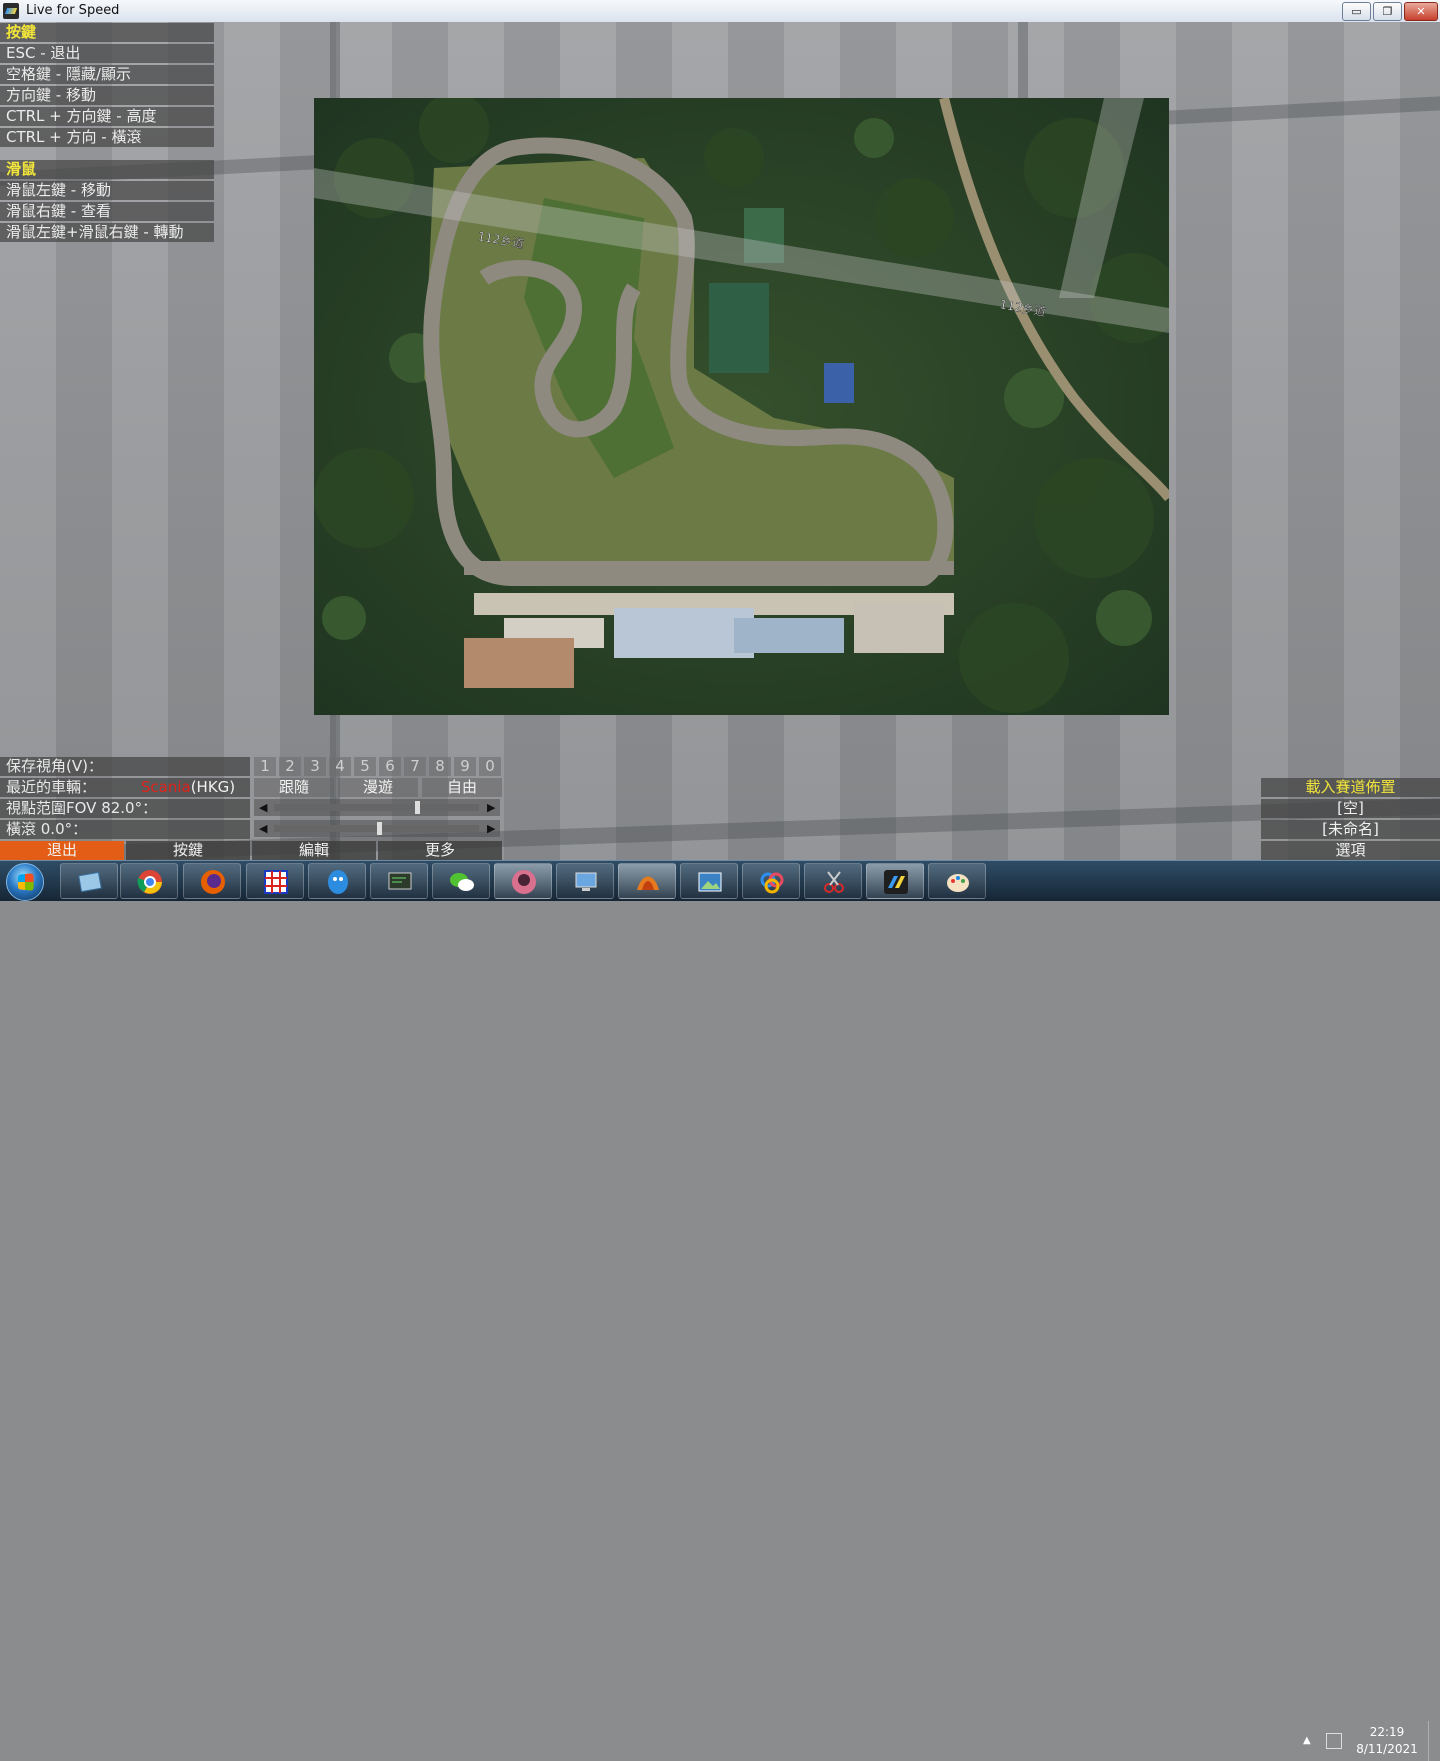 The image size is (1440, 1761). I want to click on nearest-car-selector: Scania(HKG), so click(188, 787).